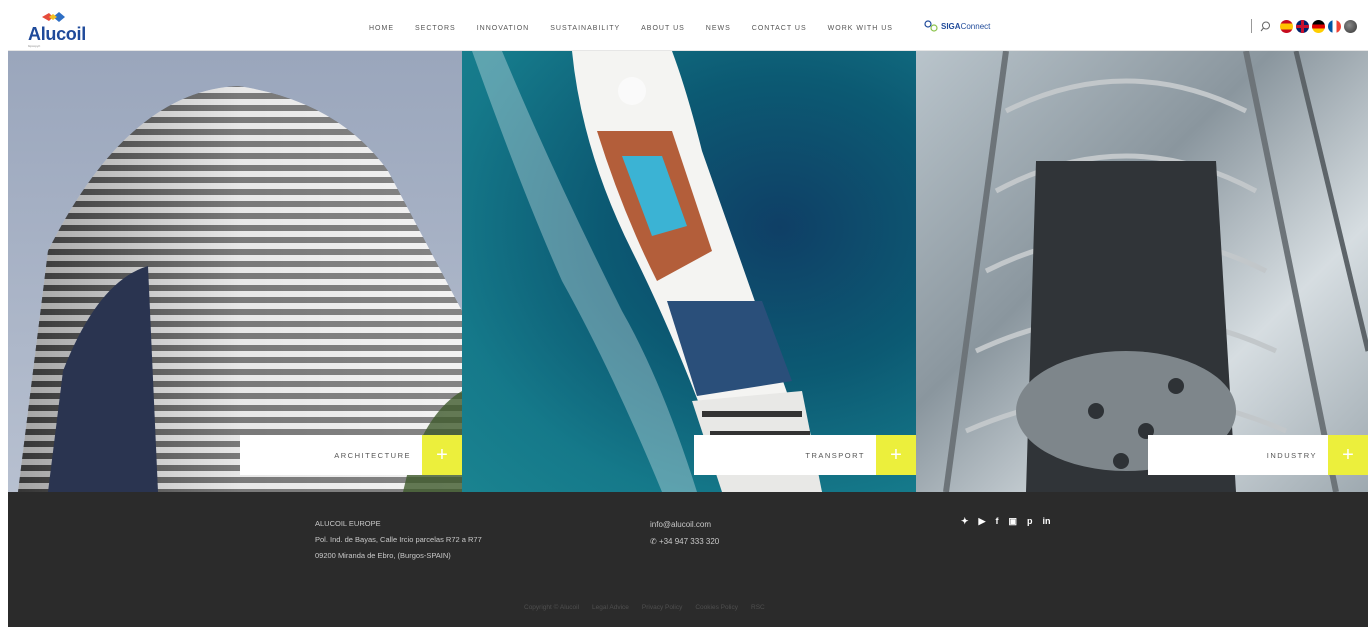 The width and height of the screenshot is (1369, 627). What do you see at coordinates (965, 521) in the screenshot?
I see `twitter-icon: ✦` at bounding box center [965, 521].